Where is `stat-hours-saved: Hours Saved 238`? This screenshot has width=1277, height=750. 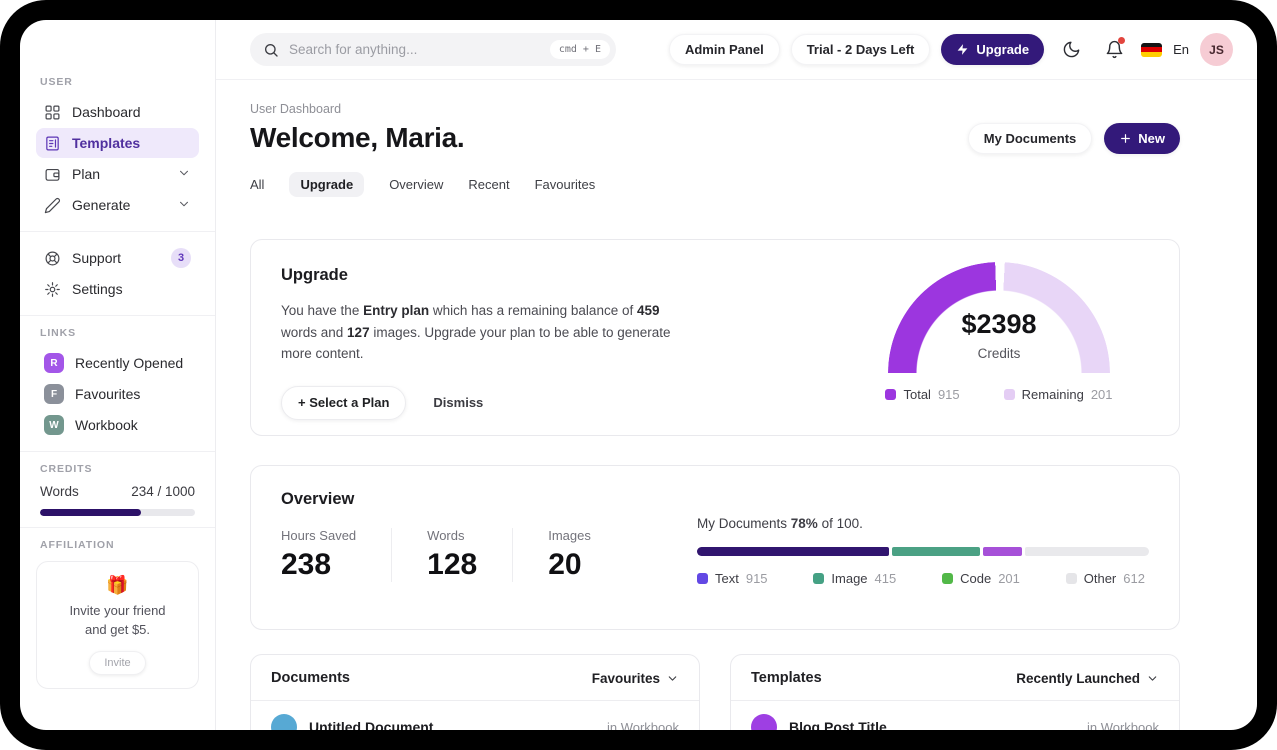
stat-hours-saved: Hours Saved 238 is located at coordinates (336, 555).